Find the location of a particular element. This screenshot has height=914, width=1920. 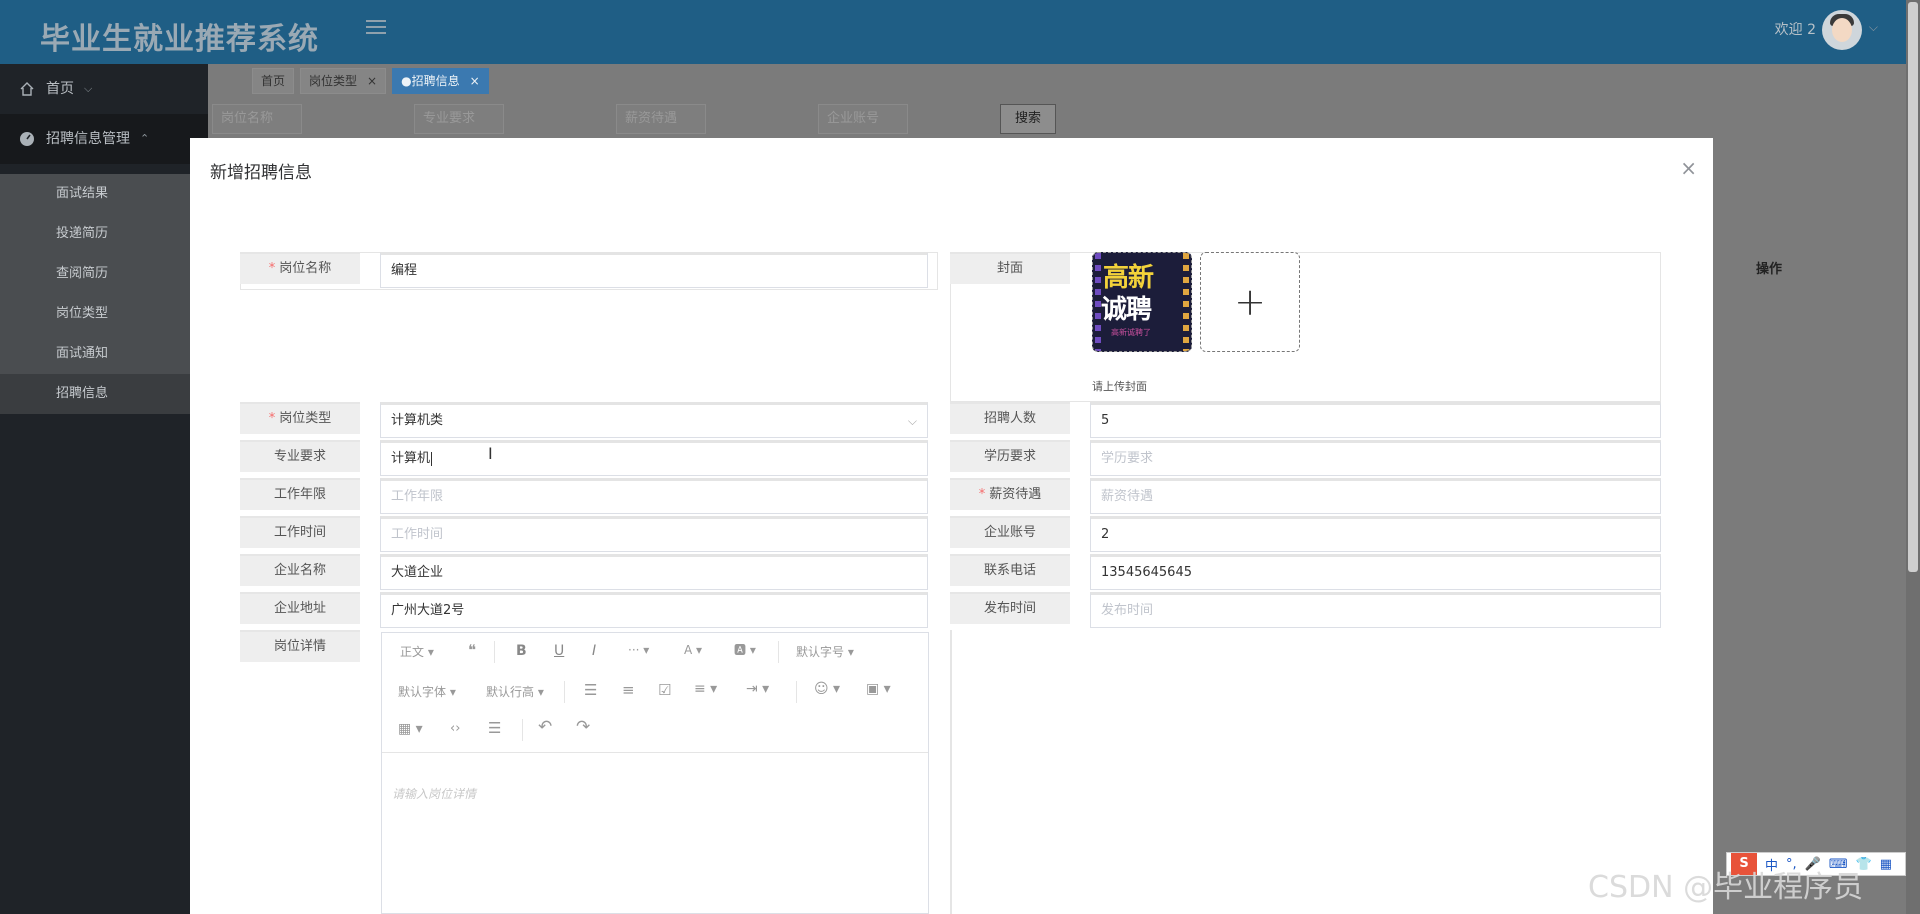

form-row-job-detail: 岗位详情 is located at coordinates (300, 646).